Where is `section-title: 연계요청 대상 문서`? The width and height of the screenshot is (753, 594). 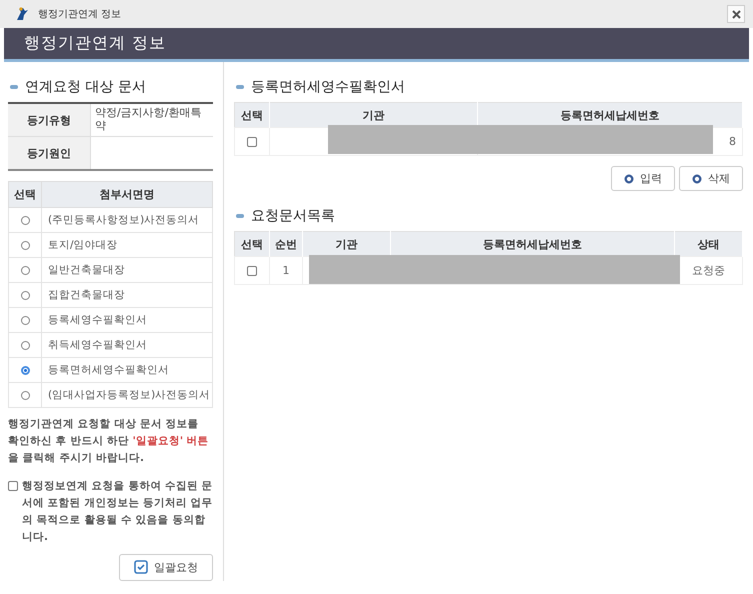
section-title: 연계요청 대상 문서 is located at coordinates (85, 87).